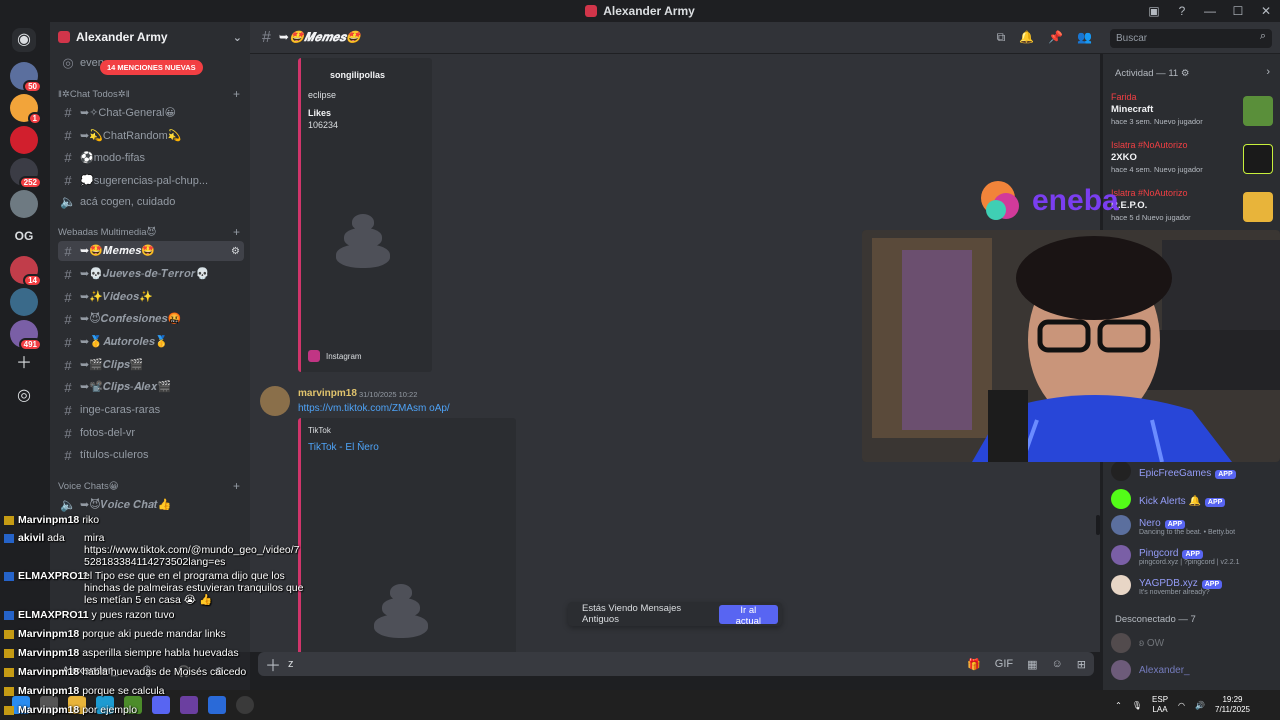 The image size is (1280, 720). I want to click on mic-icon: 🎙, so click(1137, 705).